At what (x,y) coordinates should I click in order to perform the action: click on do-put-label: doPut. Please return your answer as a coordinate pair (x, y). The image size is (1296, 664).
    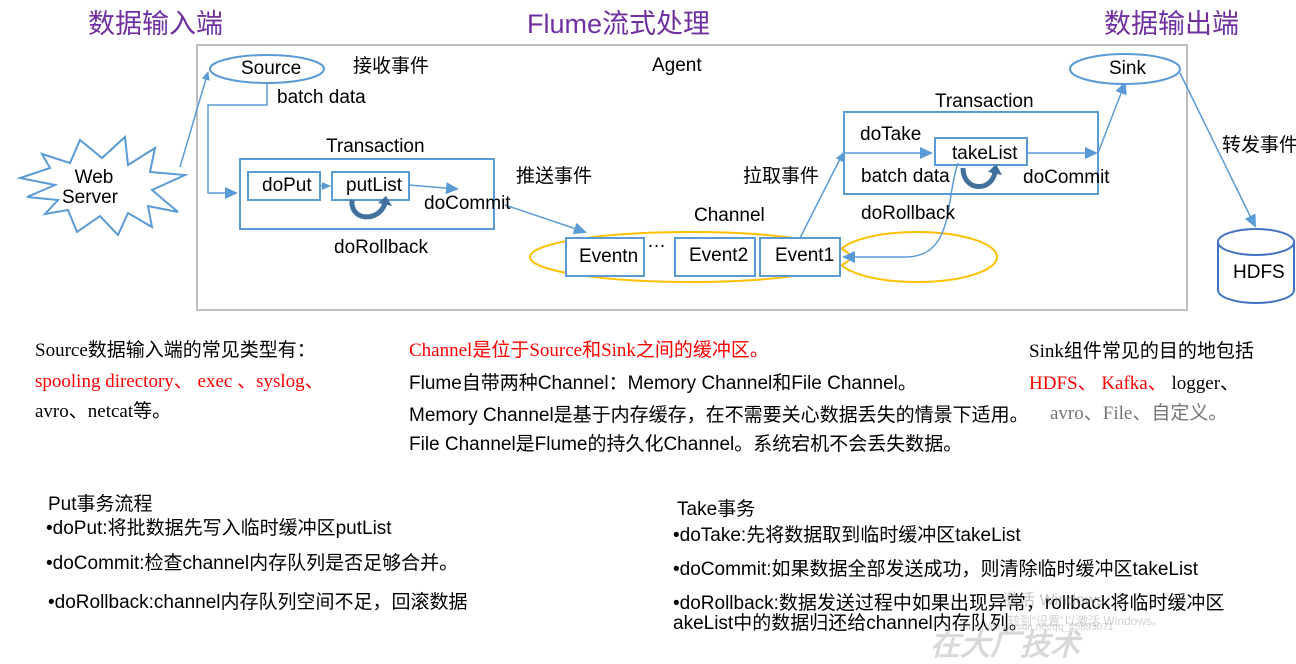
    Looking at the image, I should click on (287, 185).